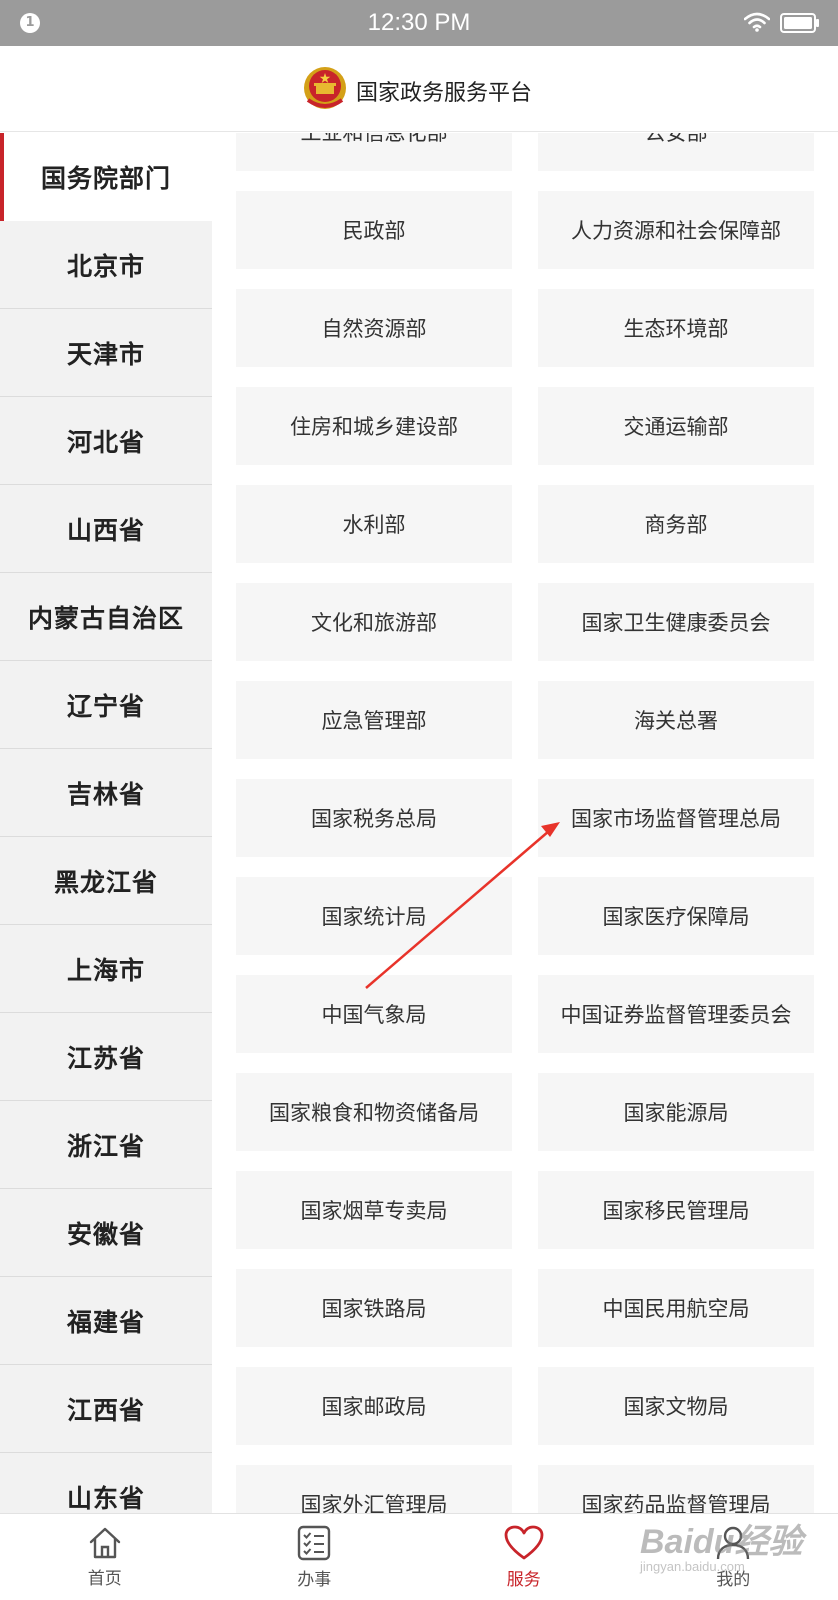 The height and width of the screenshot is (1600, 838). Describe the element at coordinates (106, 1233) in the screenshot. I see `sidebar-item: 安徽省` at that location.